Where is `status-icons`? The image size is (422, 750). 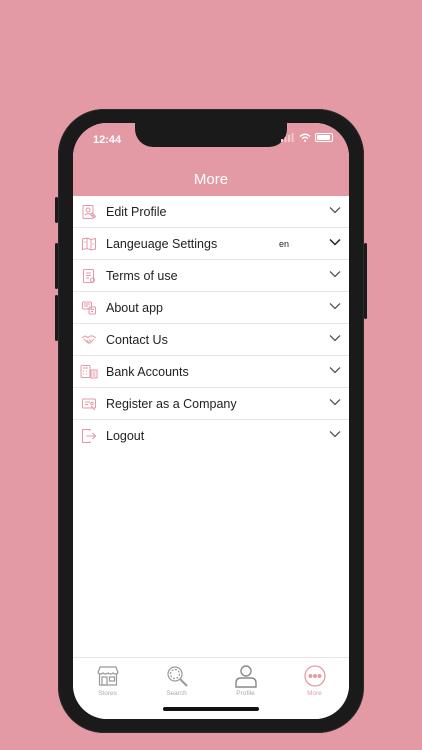
status-icons is located at coordinates (307, 137).